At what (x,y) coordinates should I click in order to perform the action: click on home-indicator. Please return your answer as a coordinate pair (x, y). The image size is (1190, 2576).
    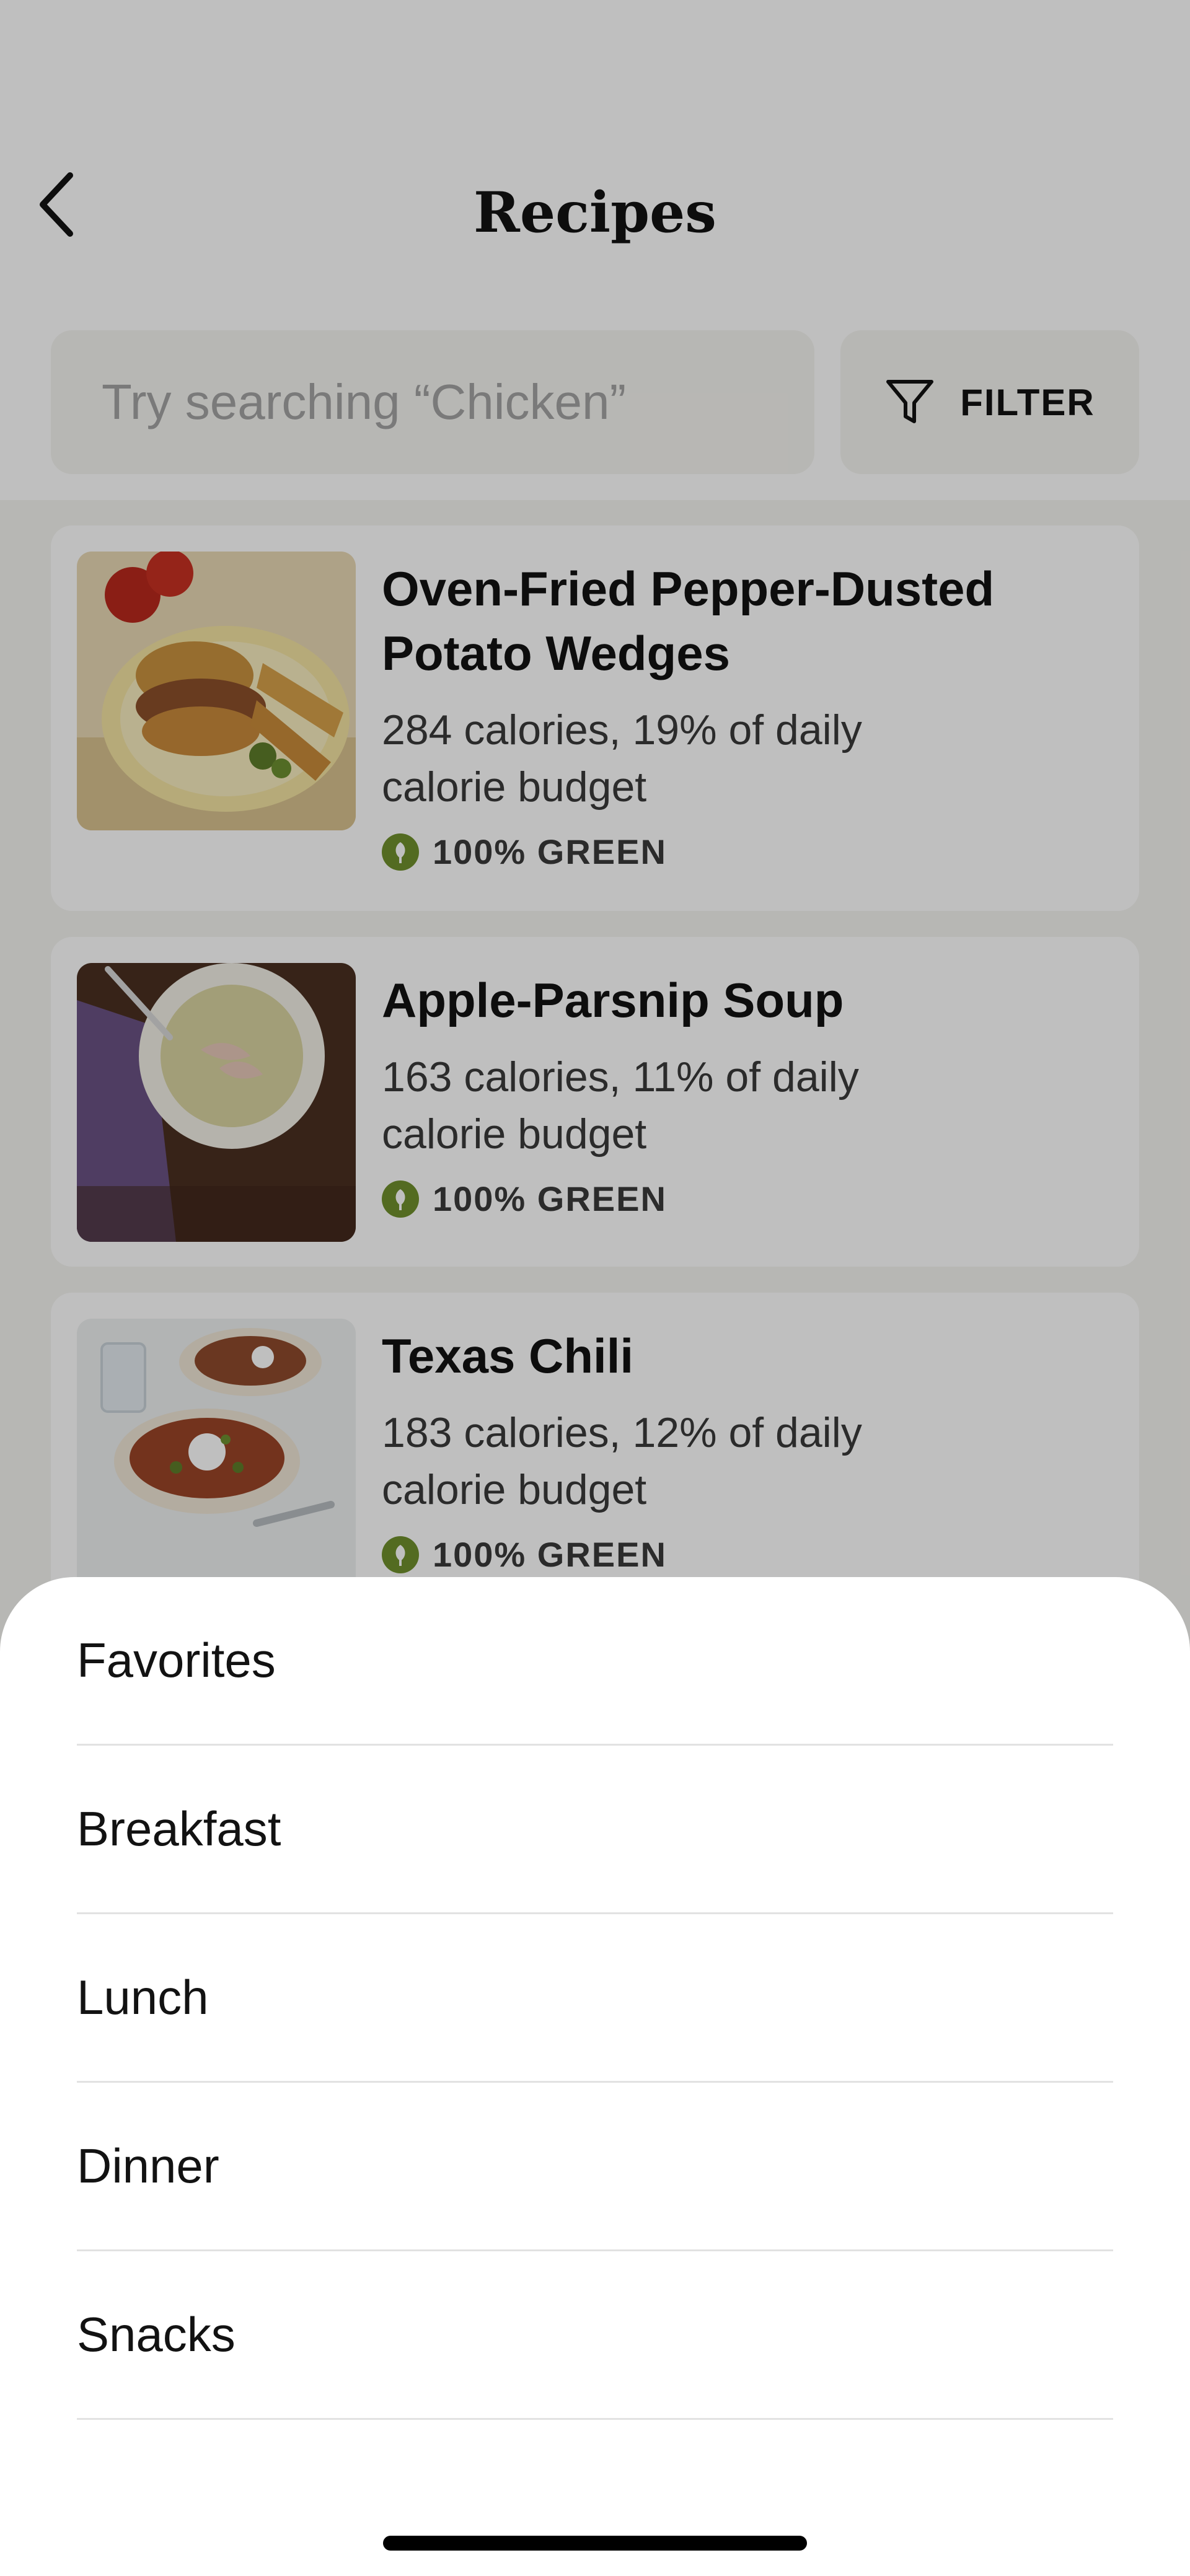
    Looking at the image, I should click on (595, 2543).